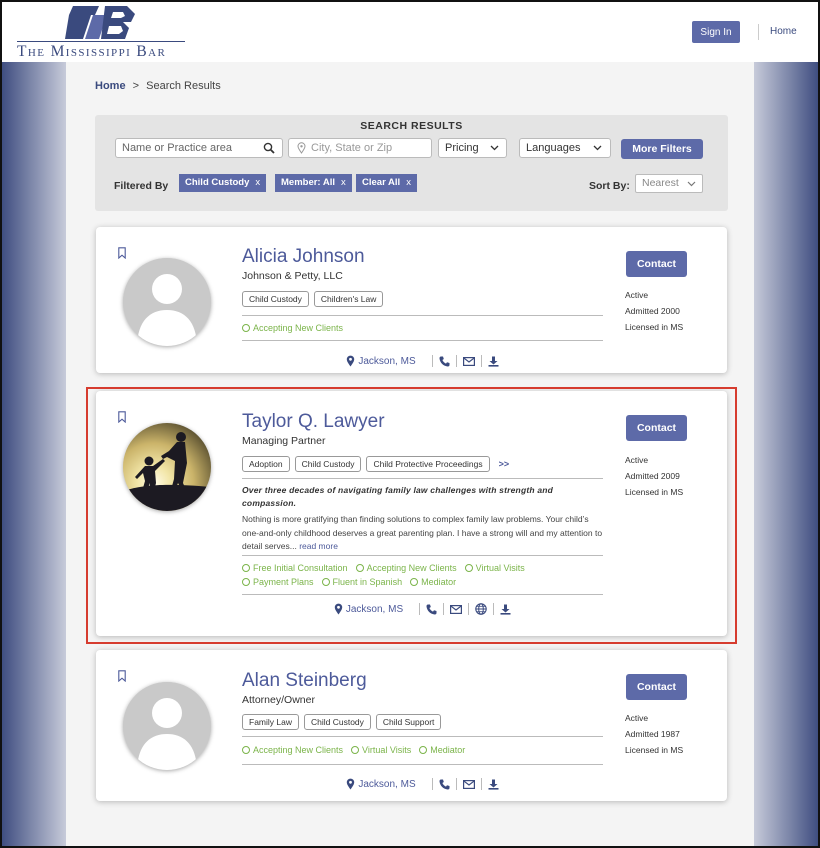  What do you see at coordinates (481, 609) in the screenshot?
I see `globe-icon` at bounding box center [481, 609].